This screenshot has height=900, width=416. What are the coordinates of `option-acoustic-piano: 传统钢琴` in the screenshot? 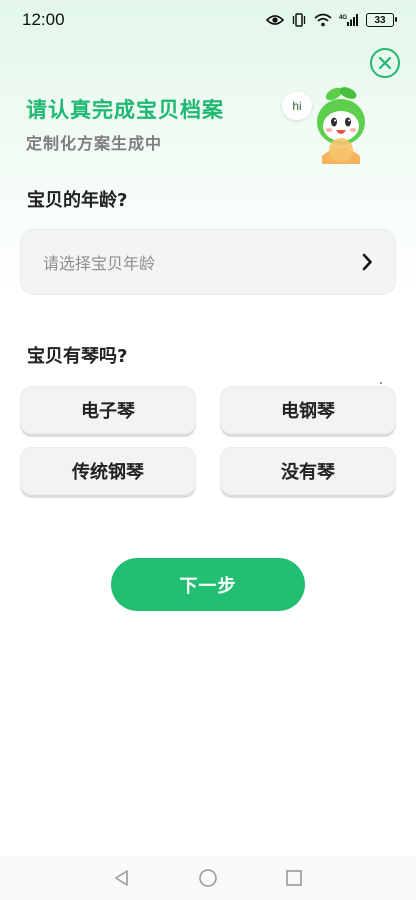 It's located at (108, 471).